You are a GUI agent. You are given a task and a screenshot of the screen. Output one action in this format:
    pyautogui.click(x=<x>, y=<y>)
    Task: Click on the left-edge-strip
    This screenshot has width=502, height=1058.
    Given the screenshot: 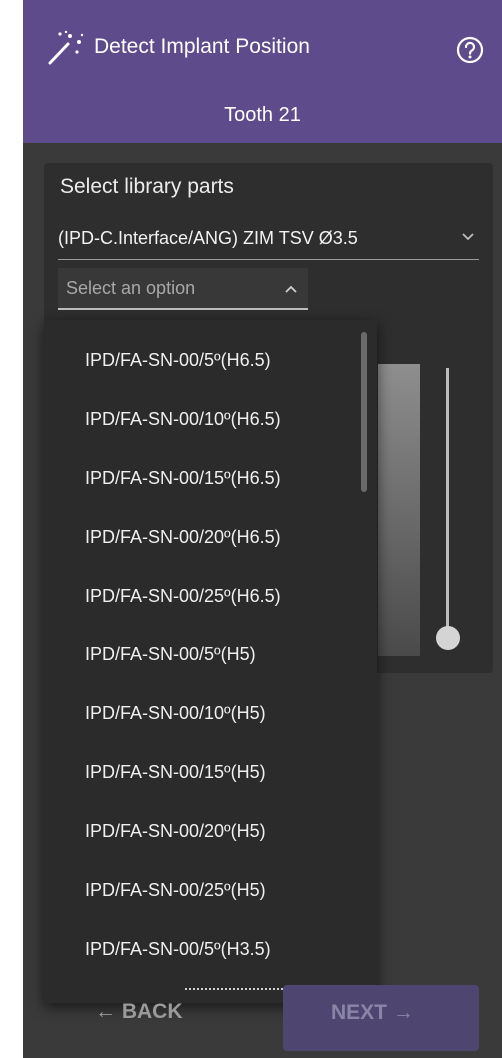 What is the action you would take?
    pyautogui.click(x=11, y=529)
    